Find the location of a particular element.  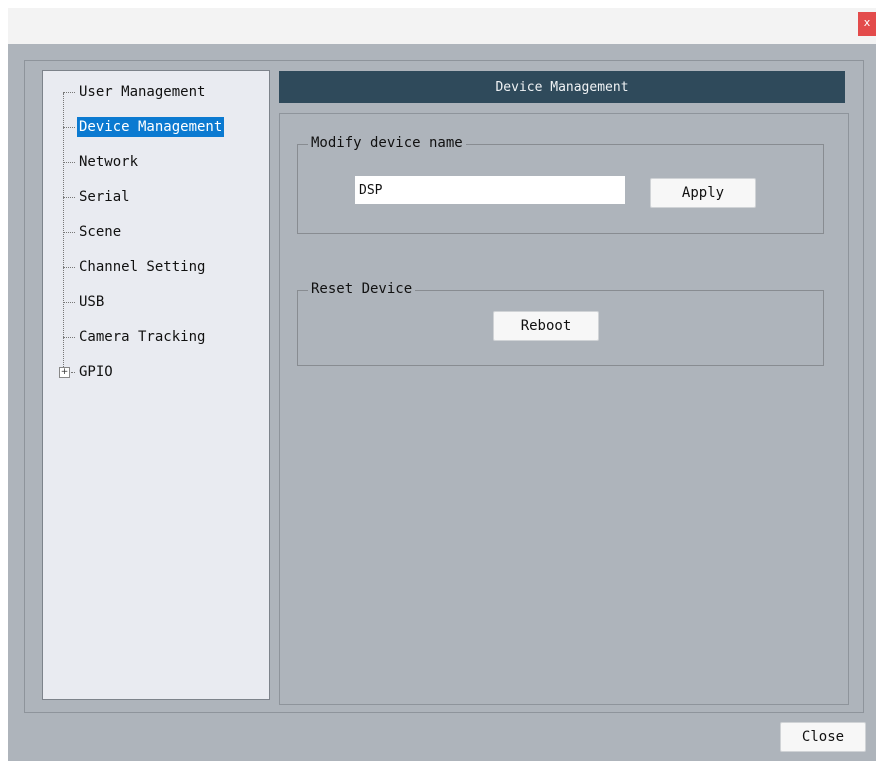

tree-item-camera-tracking: Camera Tracking is located at coordinates (135, 337).